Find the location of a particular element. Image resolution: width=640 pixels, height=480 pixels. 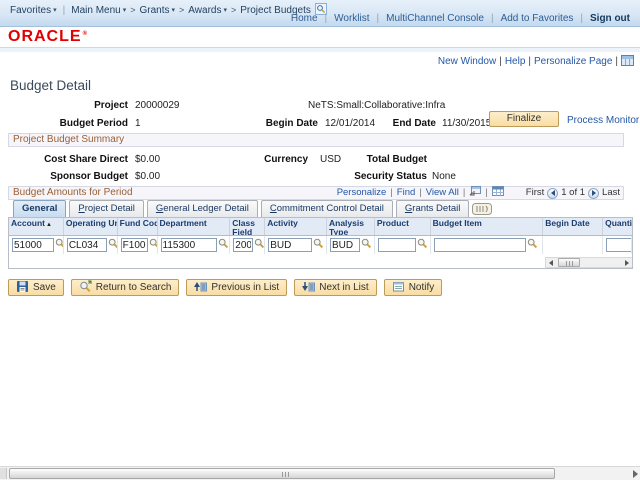

tab-project-detail: Project Detail is located at coordinates (106, 208).